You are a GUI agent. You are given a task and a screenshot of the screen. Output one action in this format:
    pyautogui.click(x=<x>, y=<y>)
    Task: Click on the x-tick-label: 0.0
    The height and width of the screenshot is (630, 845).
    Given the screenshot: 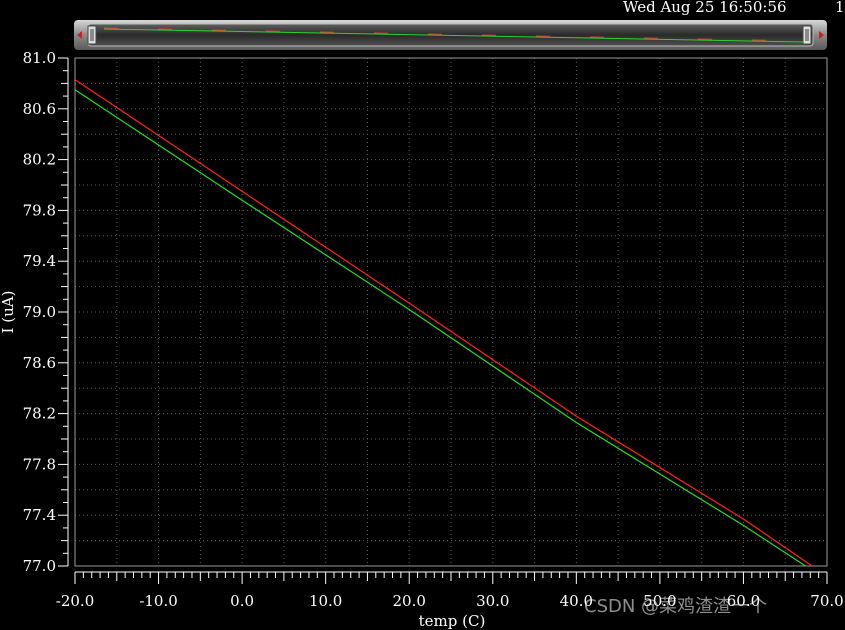 What is the action you would take?
    pyautogui.click(x=242, y=601)
    